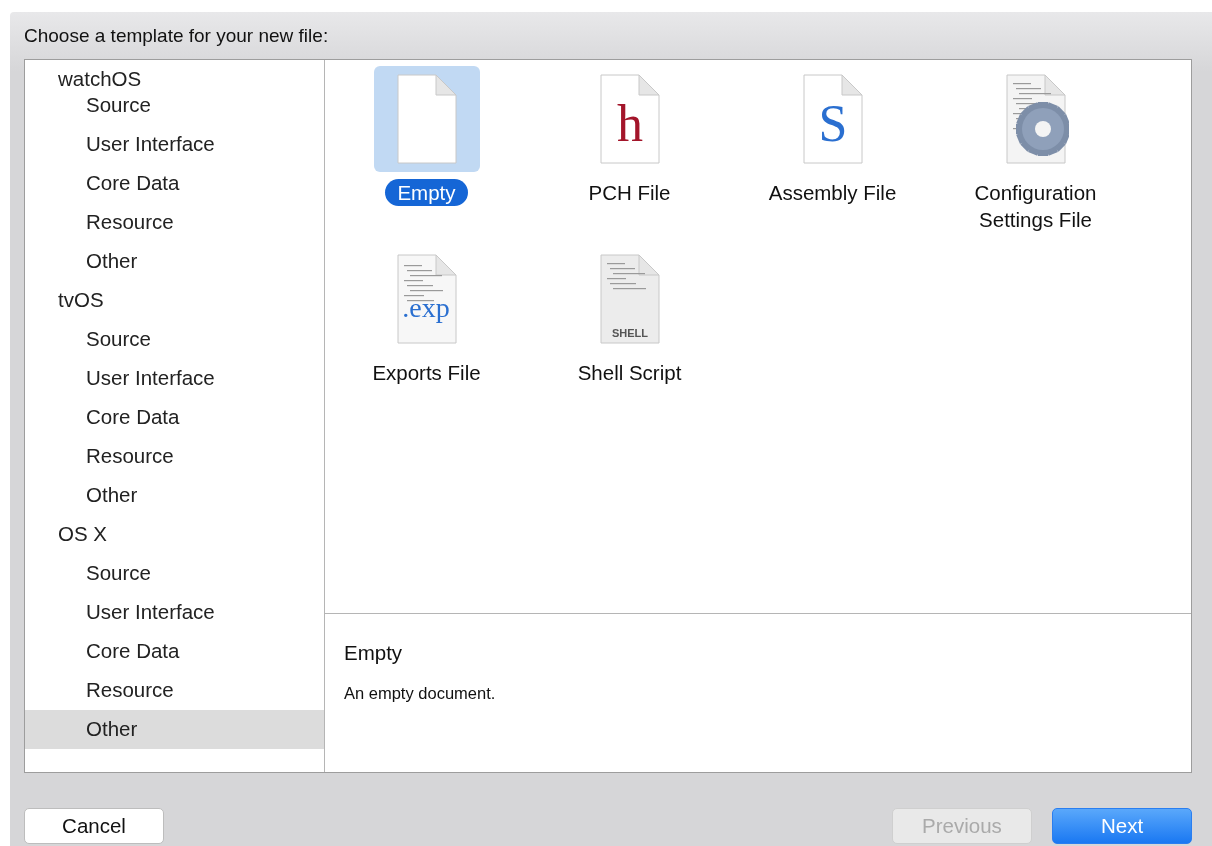 This screenshot has width=1212, height=846. Describe the element at coordinates (629, 193) in the screenshot. I see `template-label: PCH File` at that location.